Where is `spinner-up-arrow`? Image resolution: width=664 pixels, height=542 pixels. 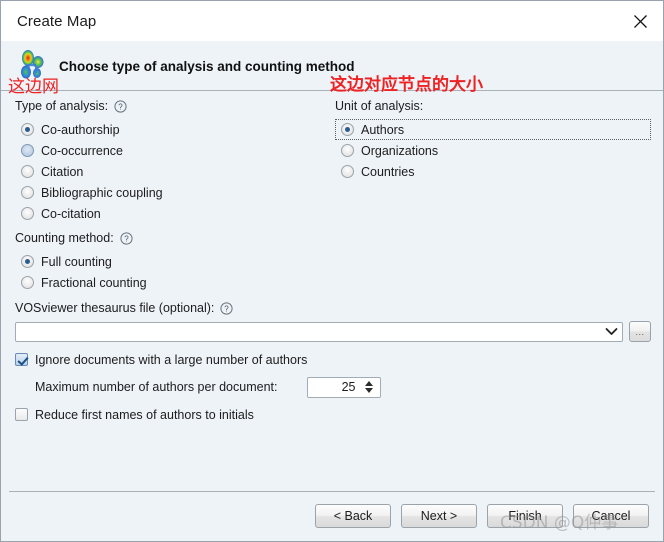 spinner-up-arrow is located at coordinates (369, 383).